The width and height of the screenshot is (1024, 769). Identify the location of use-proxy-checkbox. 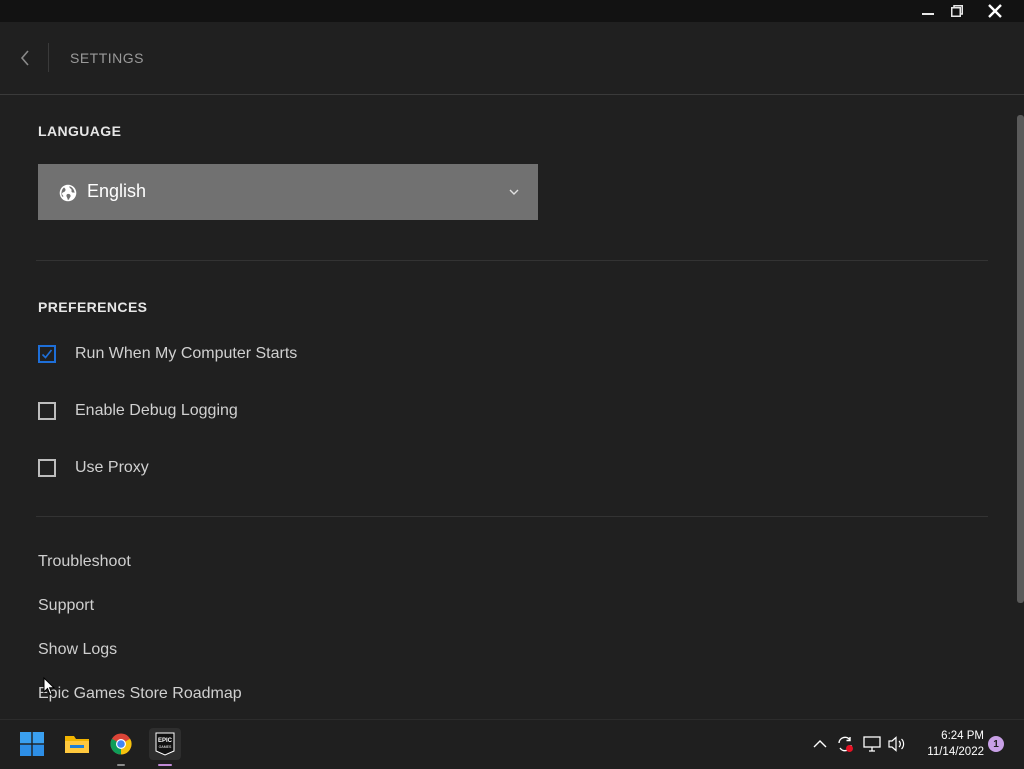
(47, 468).